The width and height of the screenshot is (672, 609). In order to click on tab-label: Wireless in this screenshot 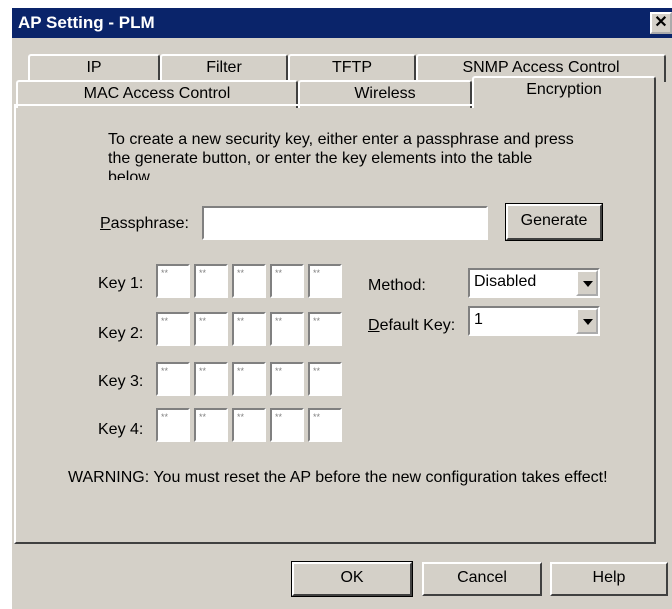, I will do `click(385, 93)`.